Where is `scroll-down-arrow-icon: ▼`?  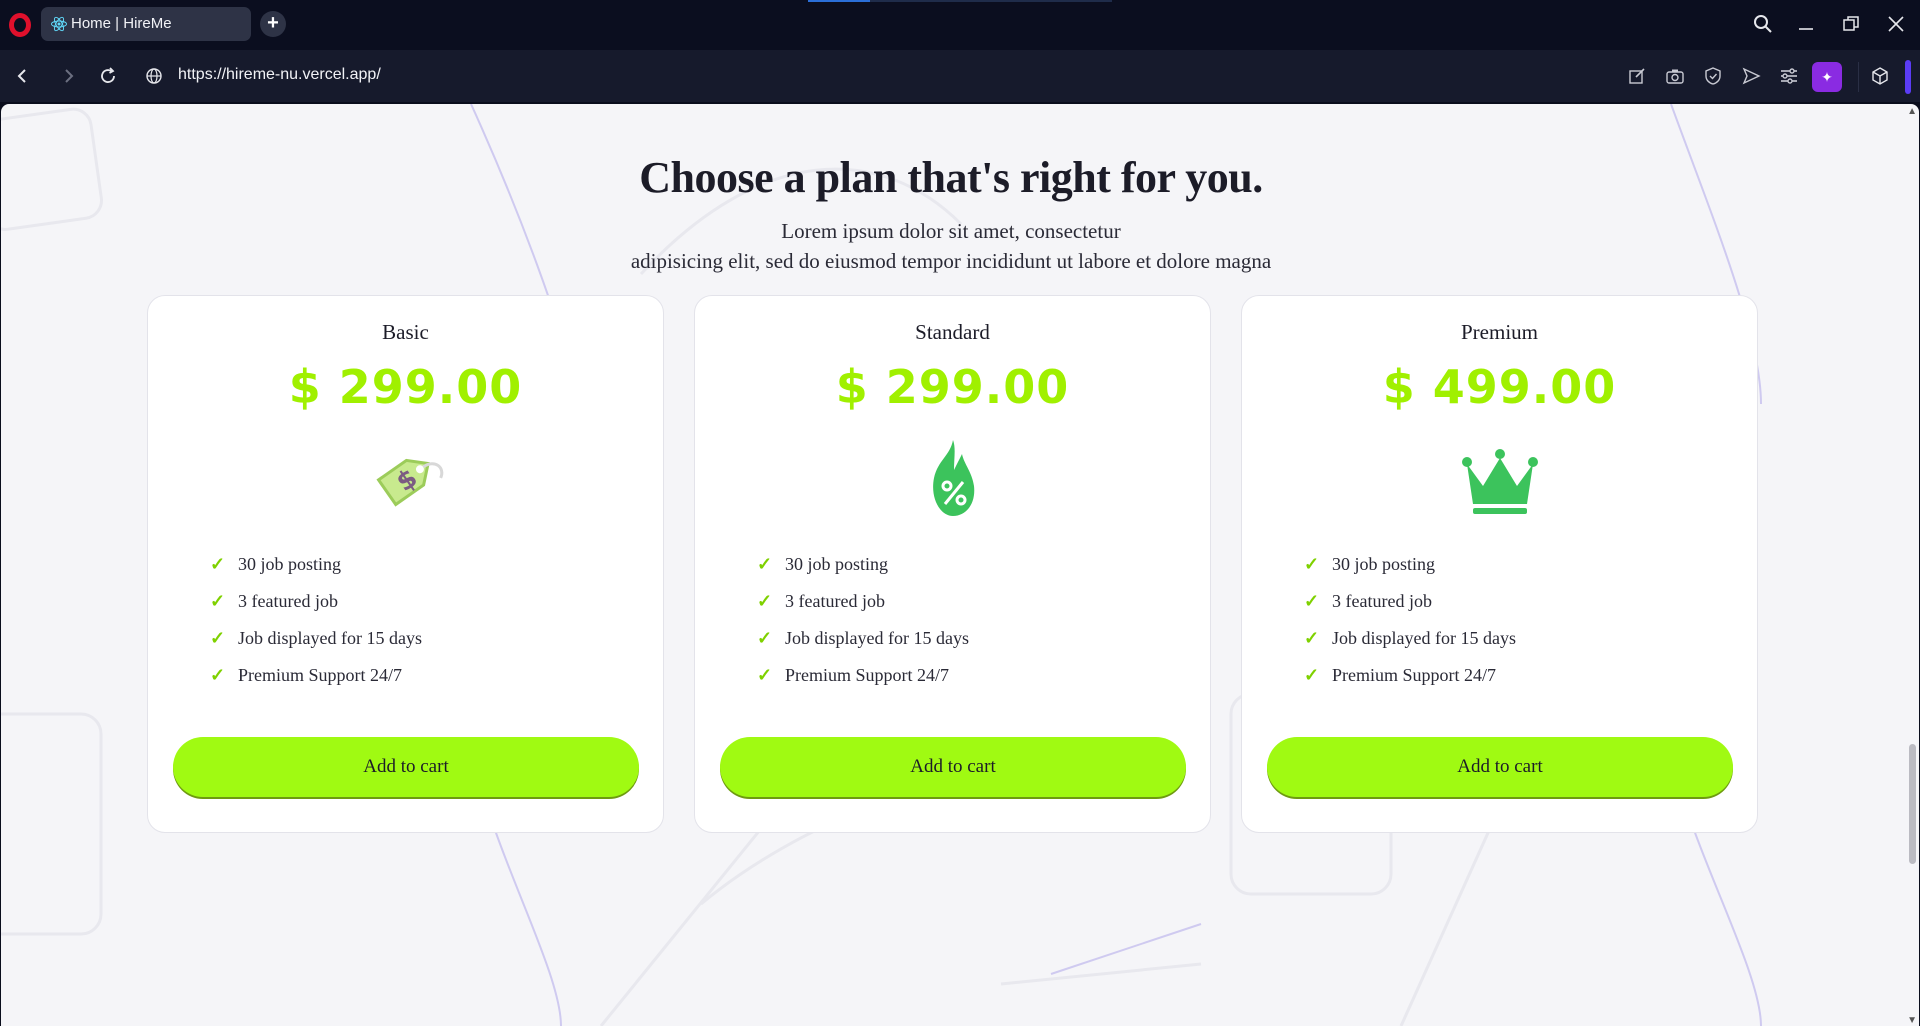 scroll-down-arrow-icon: ▼ is located at coordinates (1912, 1020).